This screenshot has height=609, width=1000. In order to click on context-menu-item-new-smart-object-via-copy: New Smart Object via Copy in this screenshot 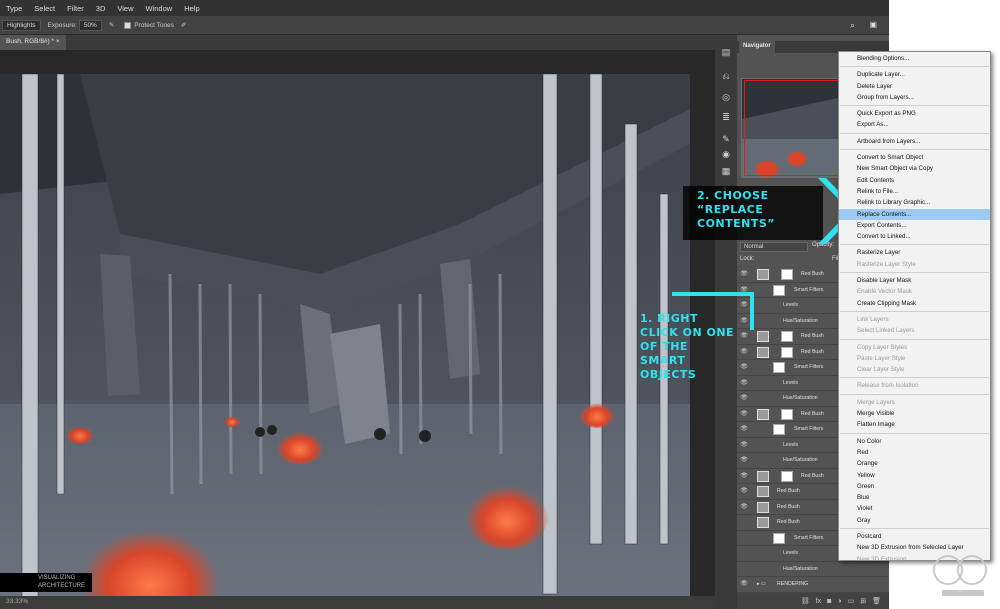, I will do `click(914, 168)`.